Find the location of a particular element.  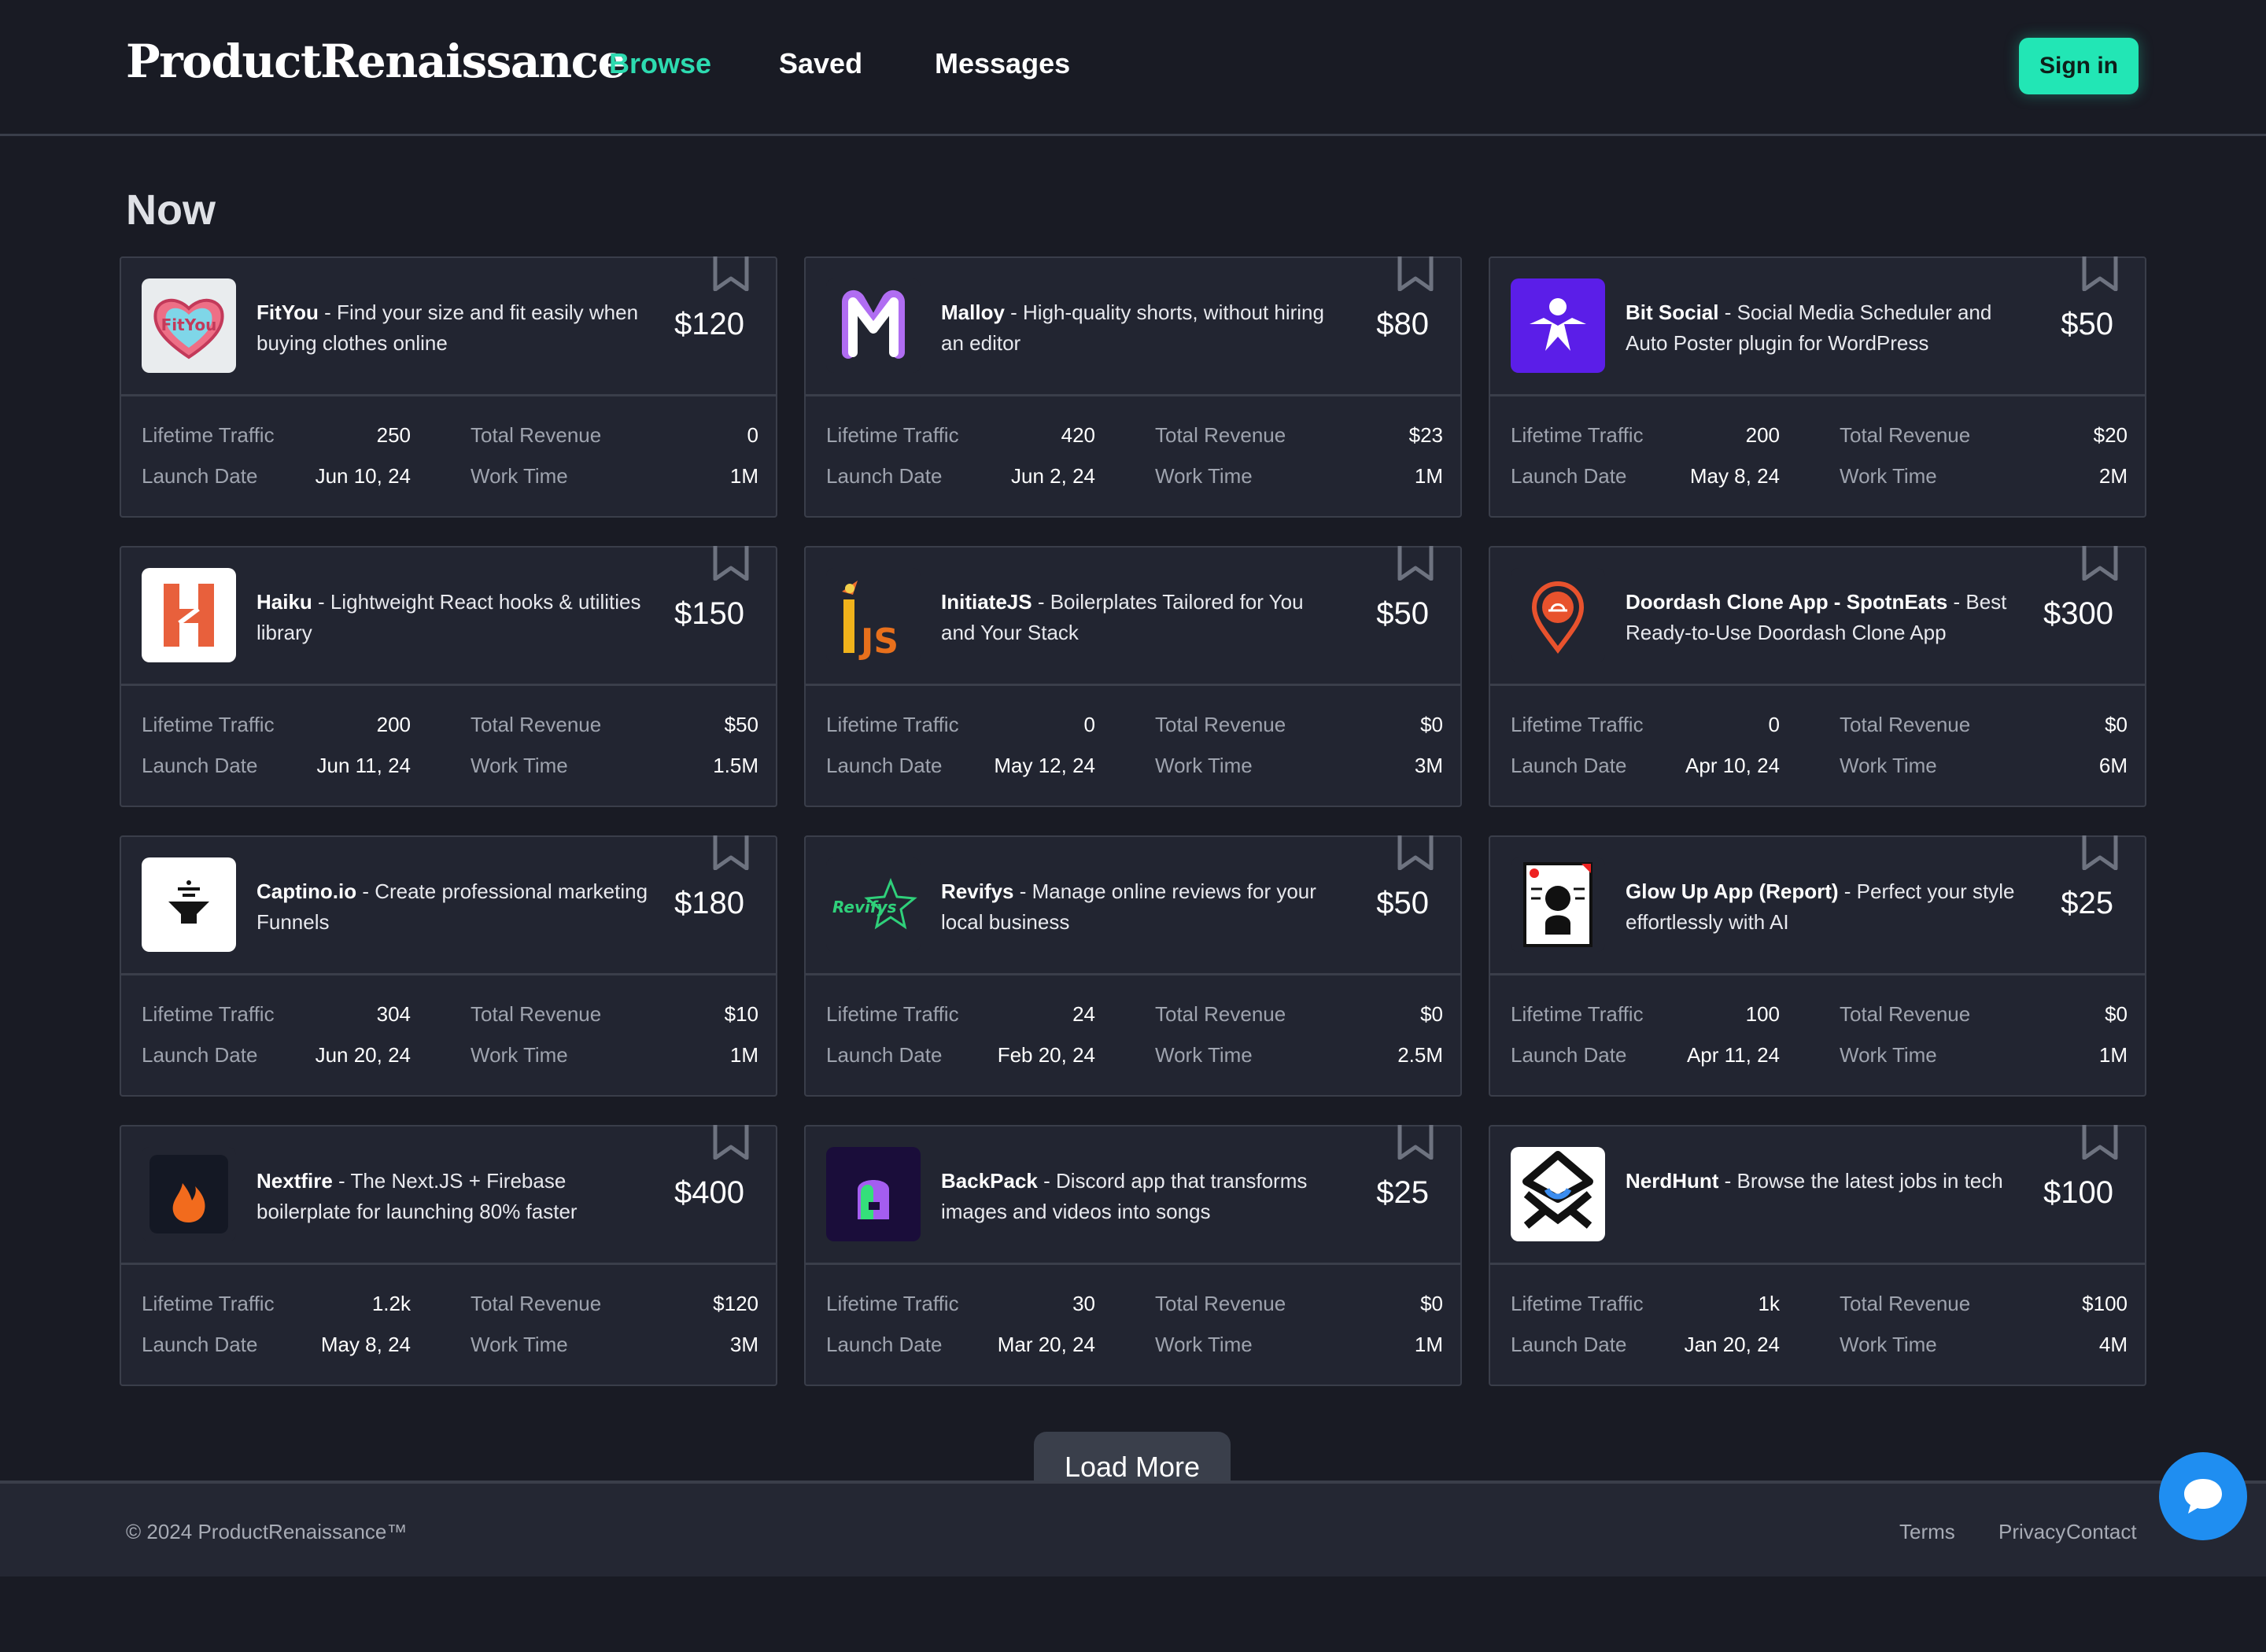

stat-value-work: 6M is located at coordinates (2113, 765).